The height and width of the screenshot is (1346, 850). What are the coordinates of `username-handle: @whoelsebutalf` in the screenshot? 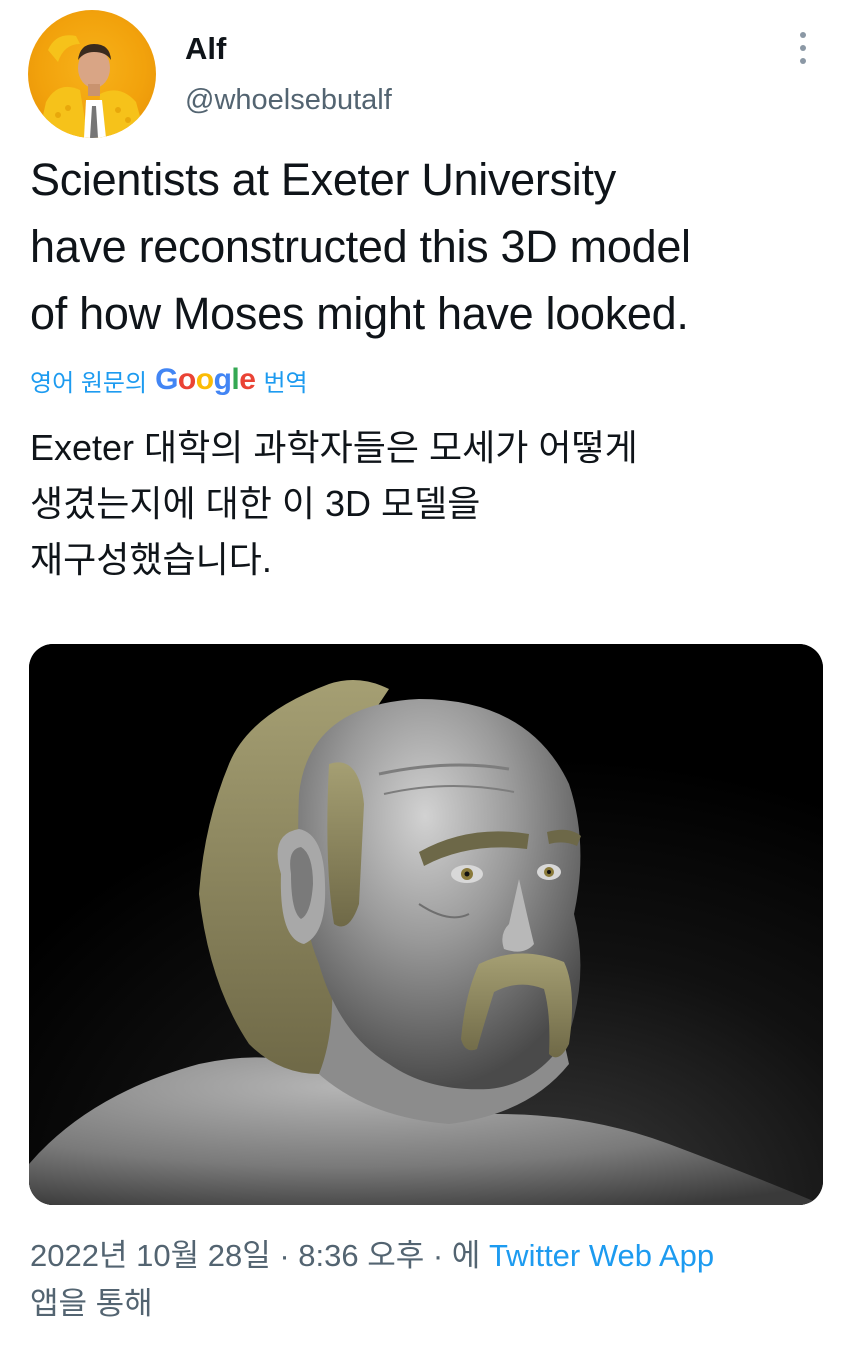 It's located at (288, 100).